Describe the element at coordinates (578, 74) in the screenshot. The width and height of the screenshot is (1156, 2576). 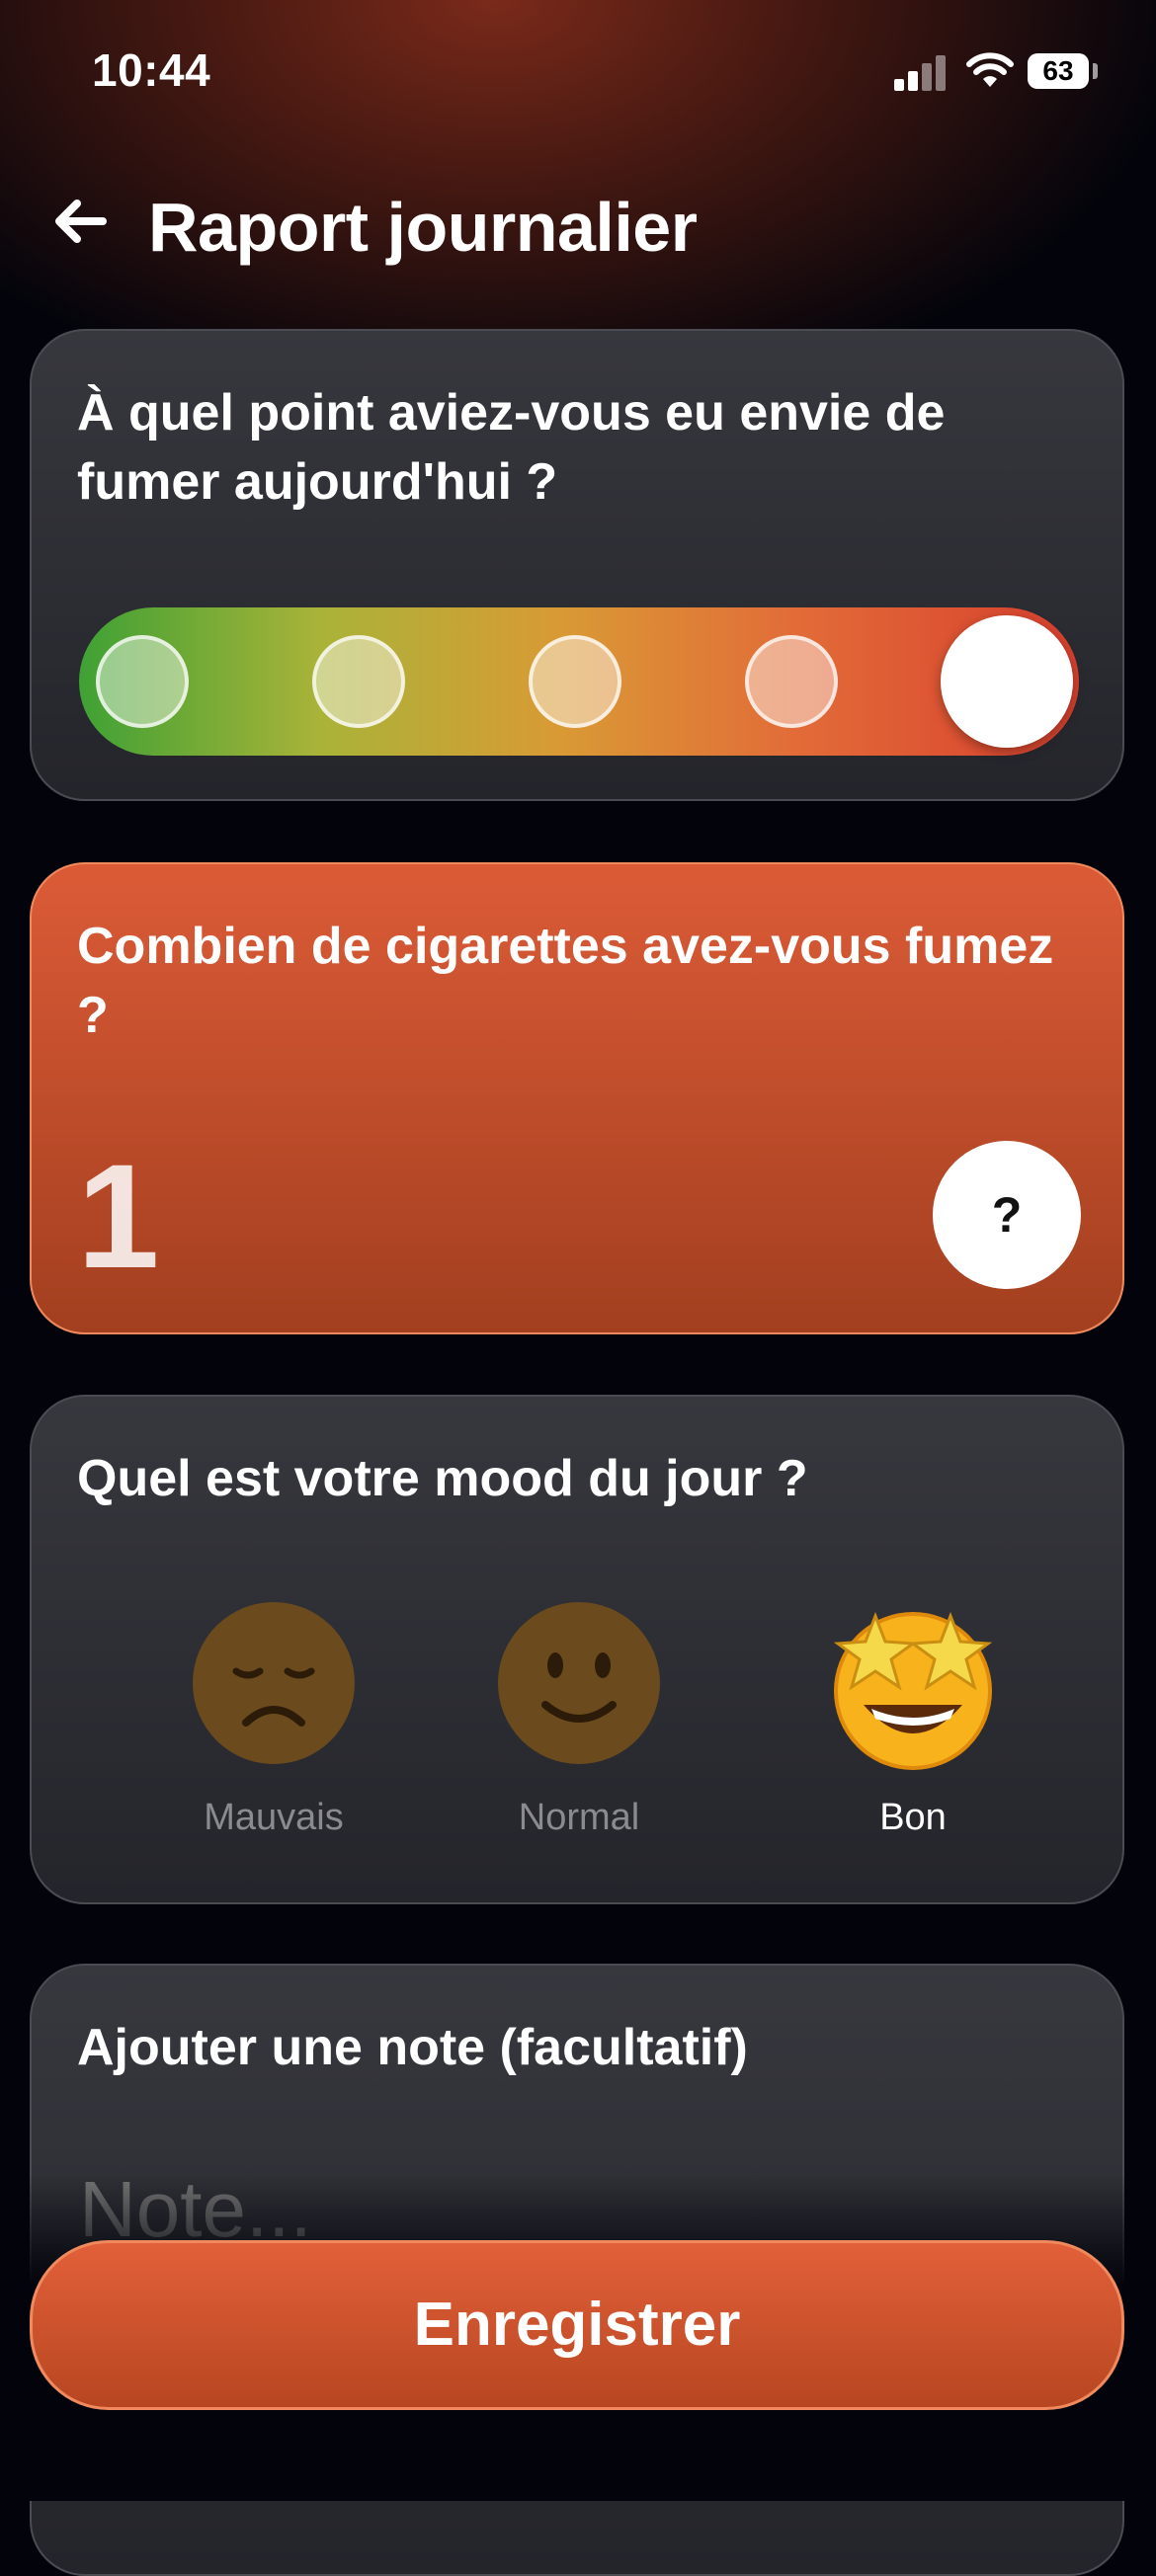
I see `status-bar: 10:44 63` at that location.